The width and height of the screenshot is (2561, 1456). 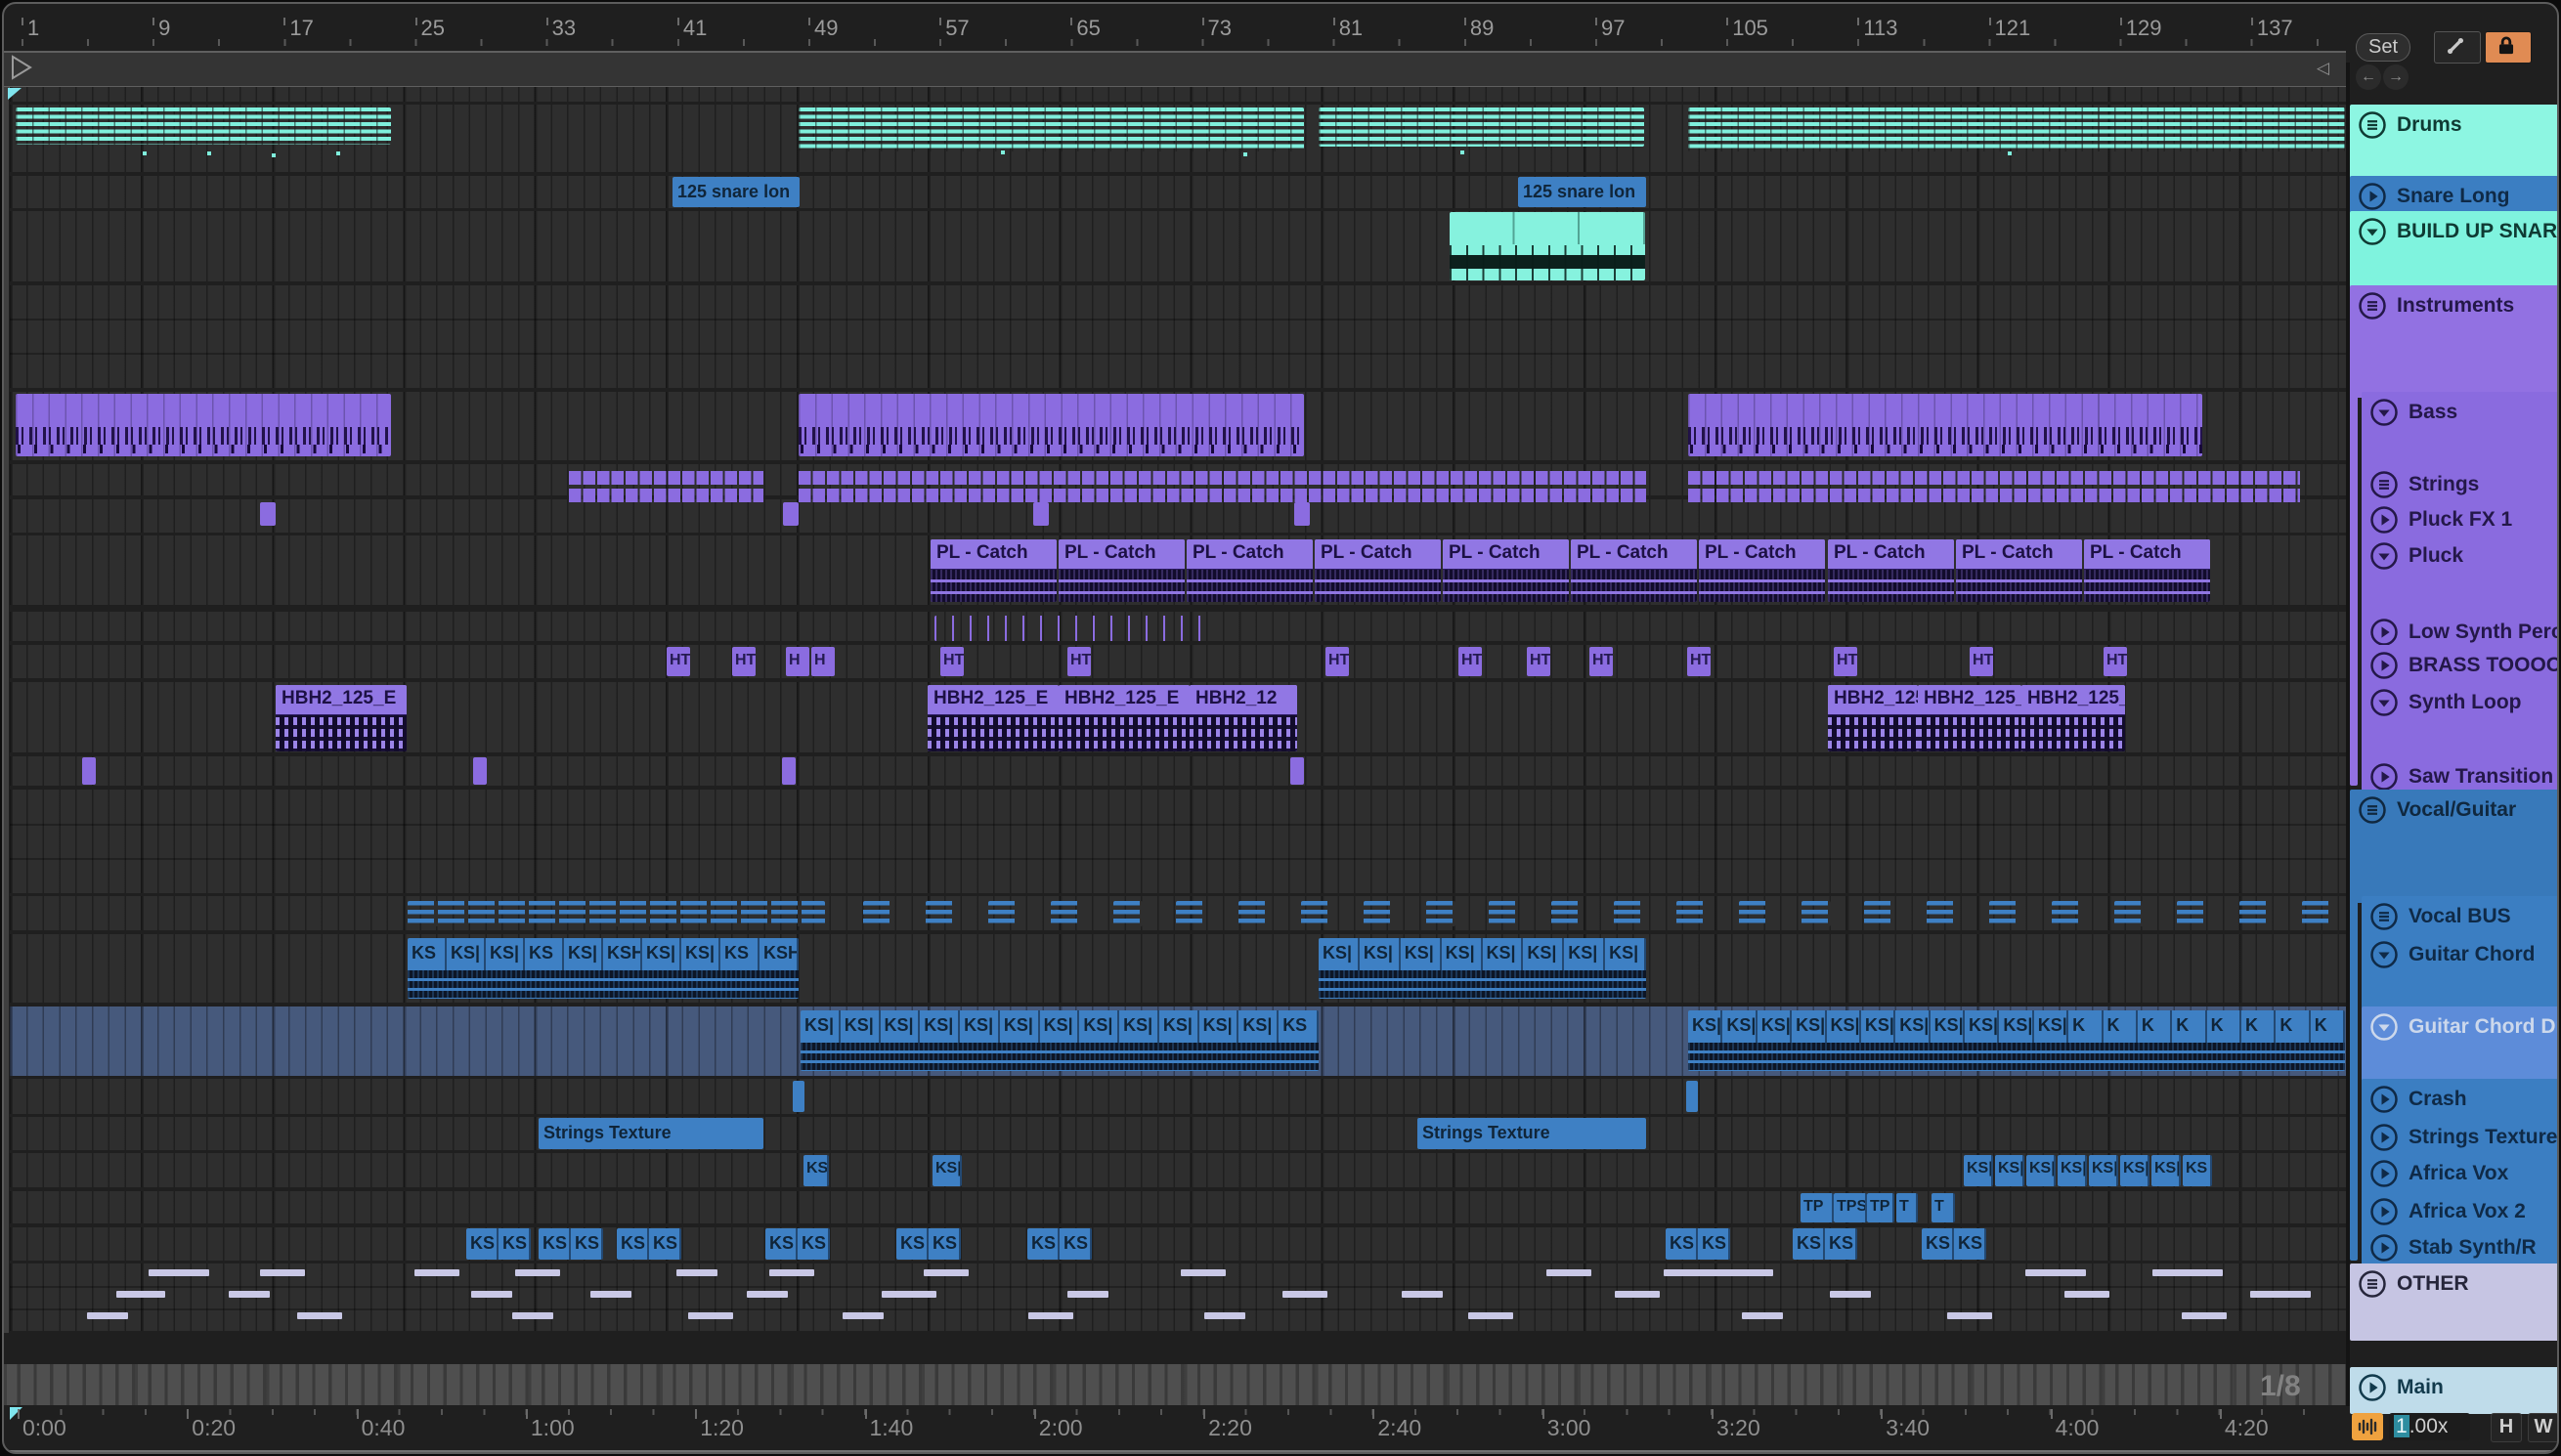 I want to click on audio-clip: 125 snare lon, so click(x=736, y=192).